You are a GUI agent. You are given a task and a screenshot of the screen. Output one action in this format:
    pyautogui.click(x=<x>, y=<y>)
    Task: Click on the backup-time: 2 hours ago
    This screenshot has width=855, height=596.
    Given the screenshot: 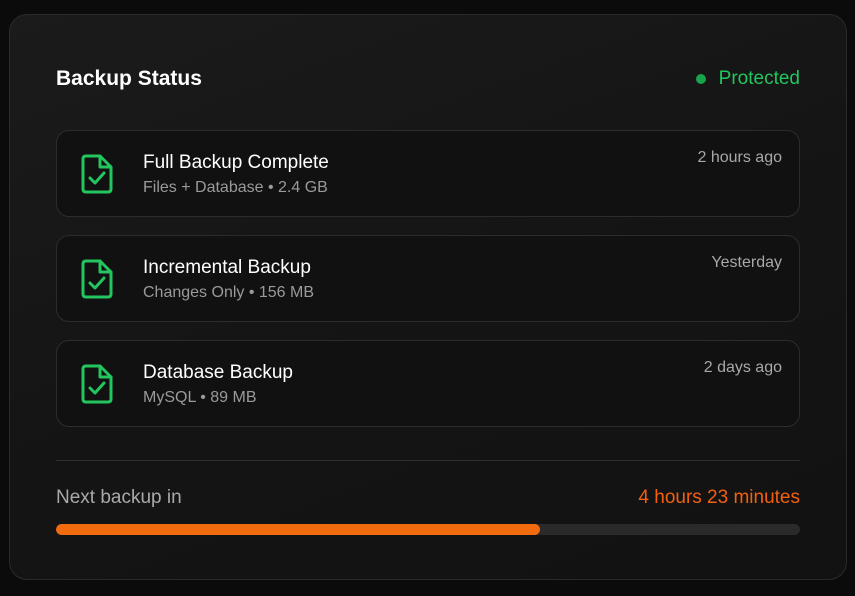 What is the action you would take?
    pyautogui.click(x=739, y=157)
    